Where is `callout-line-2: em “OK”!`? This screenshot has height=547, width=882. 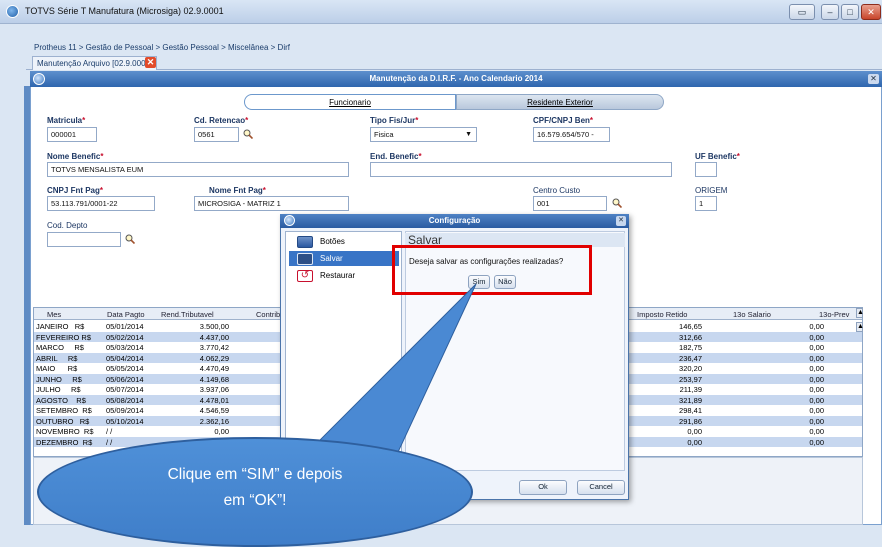 callout-line-2: em “OK”! is located at coordinates (255, 500).